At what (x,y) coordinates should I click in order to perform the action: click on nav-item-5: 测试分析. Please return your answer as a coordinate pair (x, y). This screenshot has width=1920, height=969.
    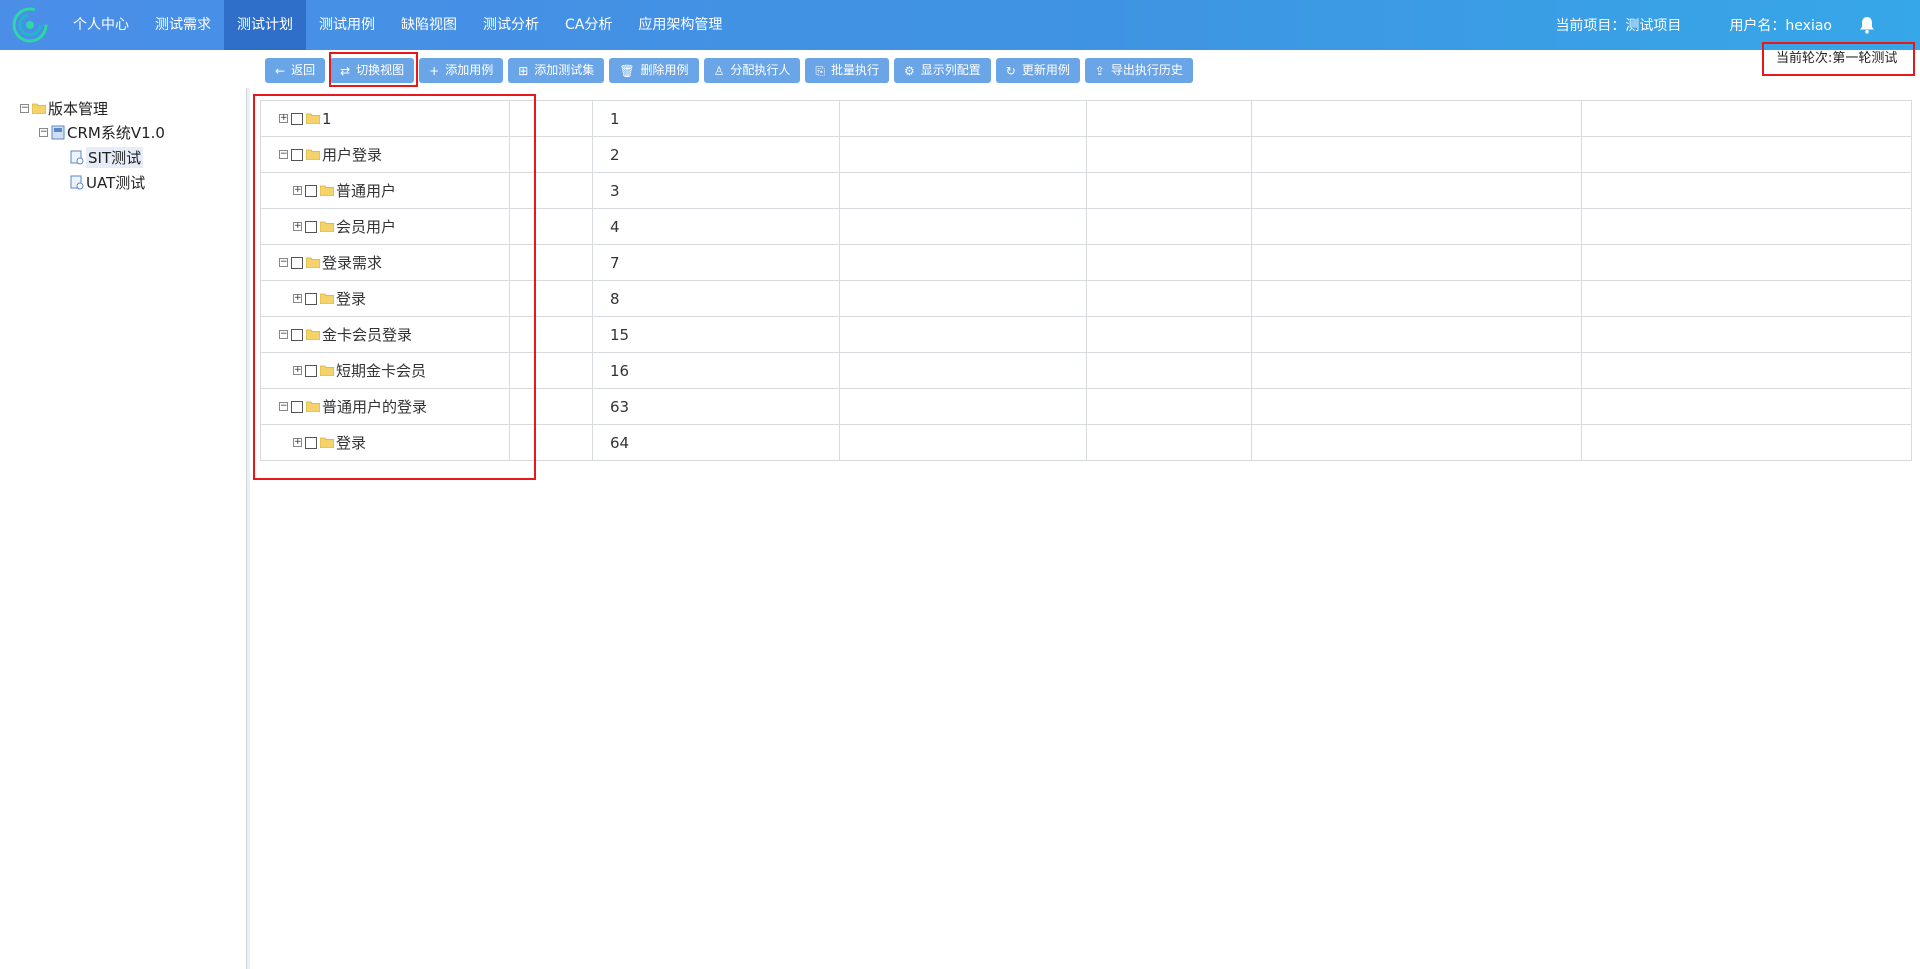
    Looking at the image, I should click on (511, 25).